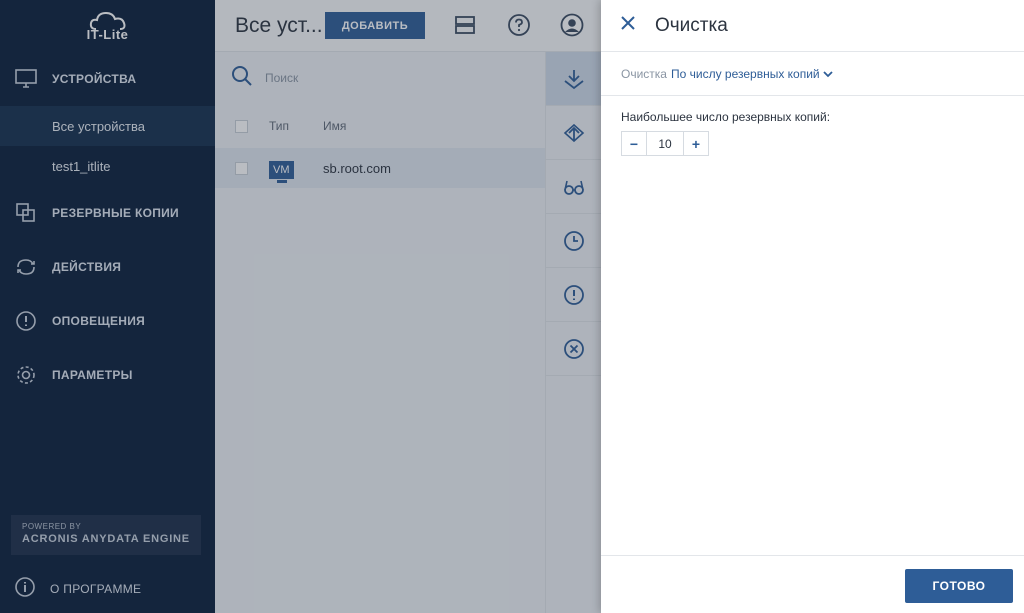  Describe the element at coordinates (696, 143) in the screenshot. I see `increment-button: +` at that location.